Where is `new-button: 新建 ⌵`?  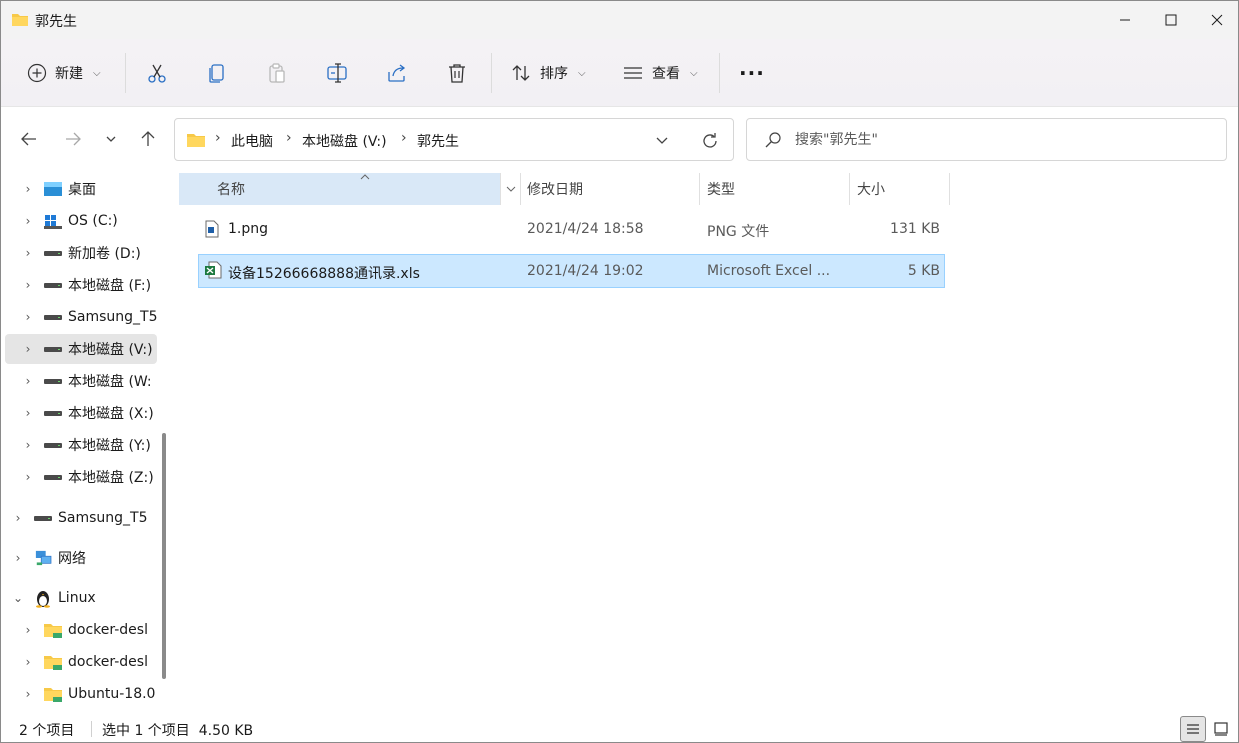
new-button: 新建 ⌵ is located at coordinates (64, 73).